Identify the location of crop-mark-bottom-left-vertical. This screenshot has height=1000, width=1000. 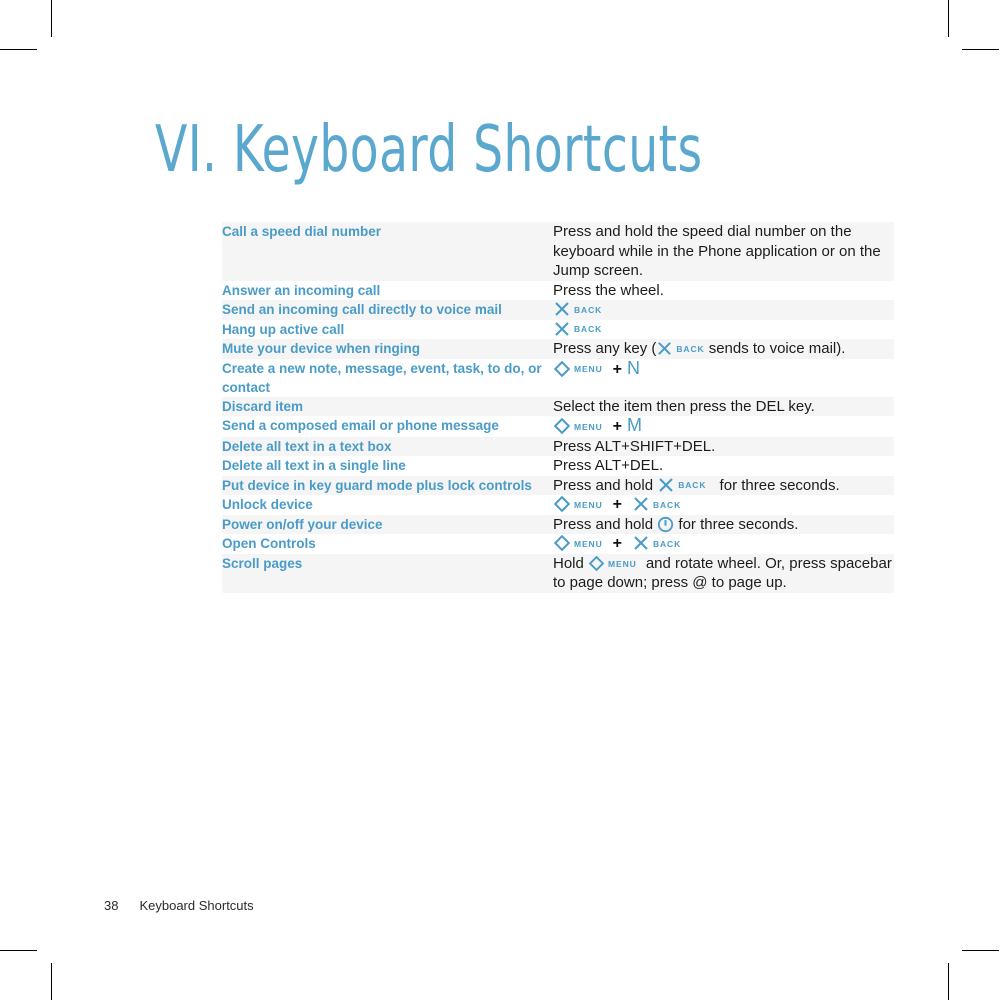
(51, 981).